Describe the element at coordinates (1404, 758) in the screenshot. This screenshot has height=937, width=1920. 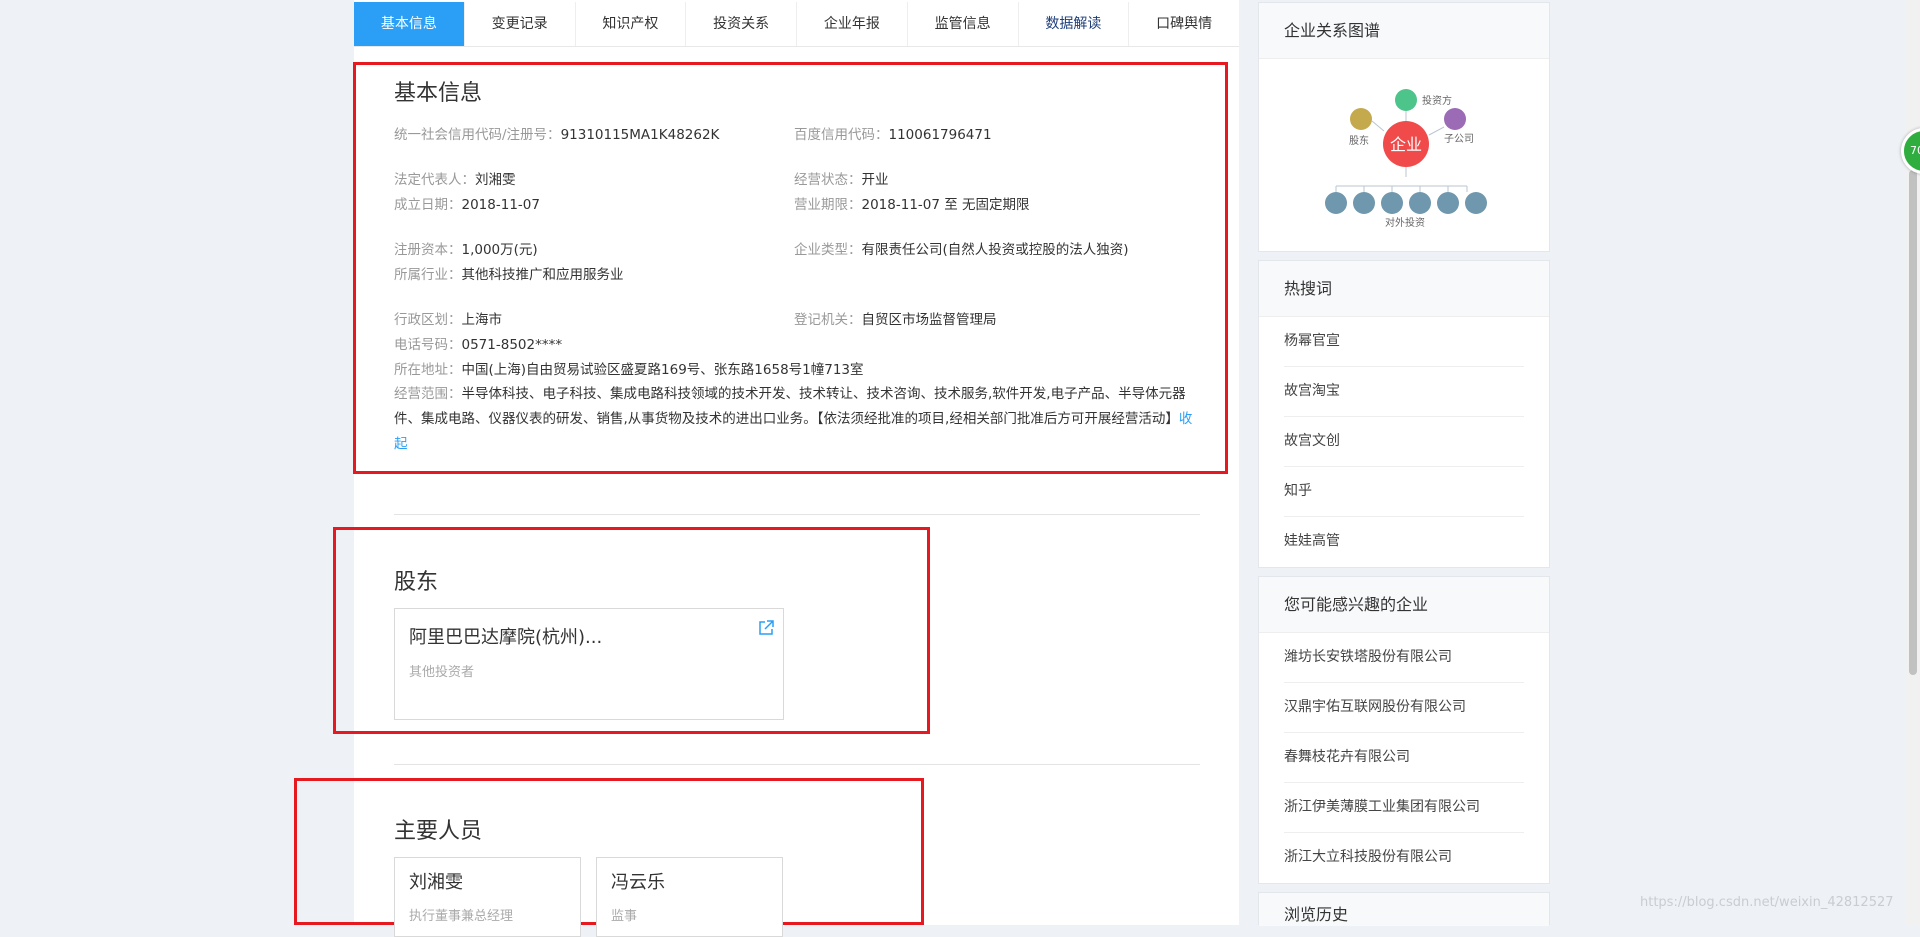
I see `interest-company-item: 春舞枝花卉有限公司` at that location.